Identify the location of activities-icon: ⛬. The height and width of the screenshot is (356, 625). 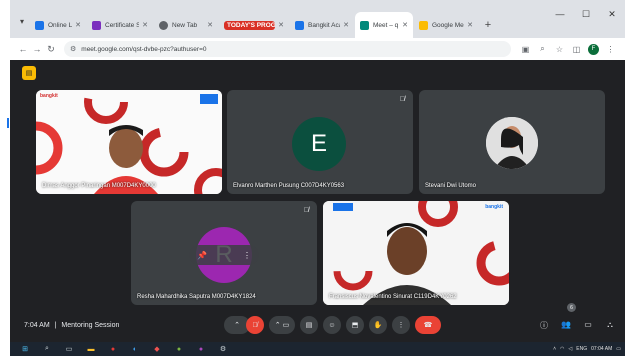
(610, 325).